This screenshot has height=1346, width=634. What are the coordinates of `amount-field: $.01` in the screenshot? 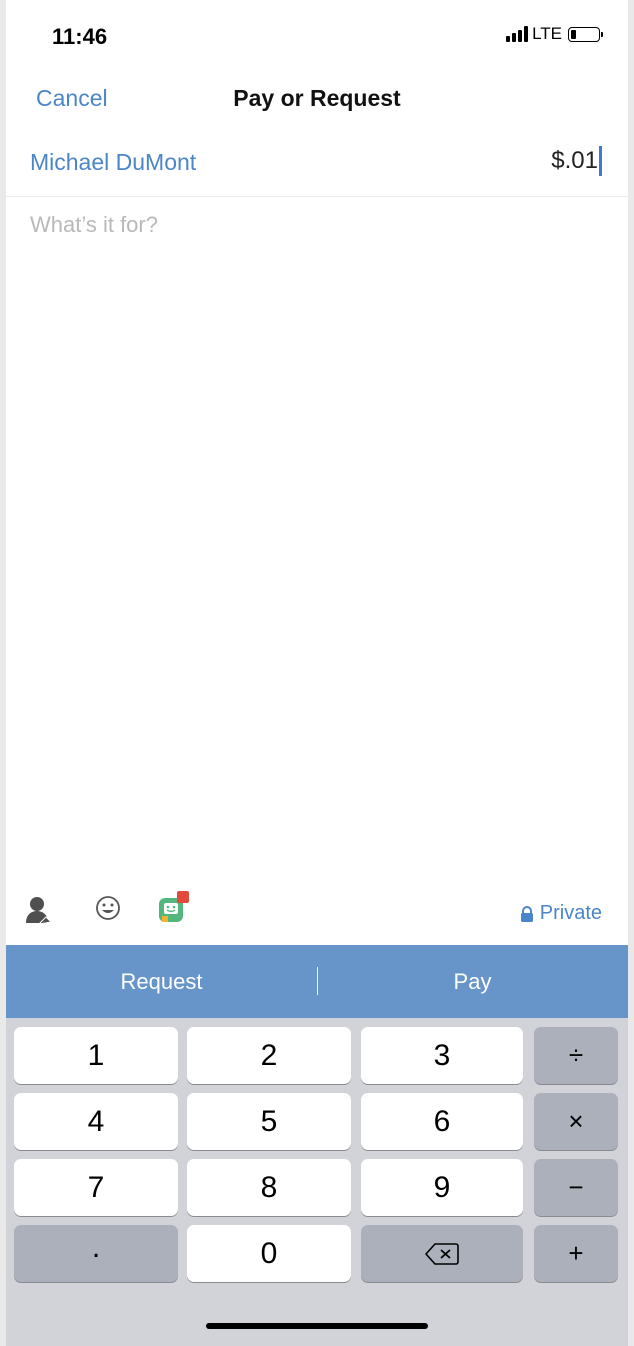 It's located at (576, 161).